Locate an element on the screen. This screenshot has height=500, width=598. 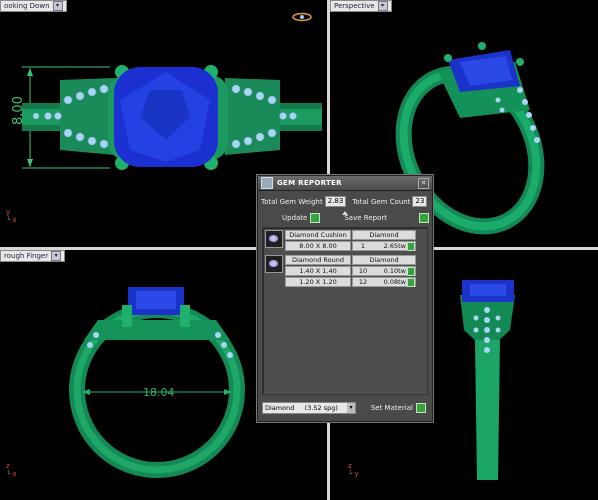
gem-name: Diamond Cushion is located at coordinates (318, 235).